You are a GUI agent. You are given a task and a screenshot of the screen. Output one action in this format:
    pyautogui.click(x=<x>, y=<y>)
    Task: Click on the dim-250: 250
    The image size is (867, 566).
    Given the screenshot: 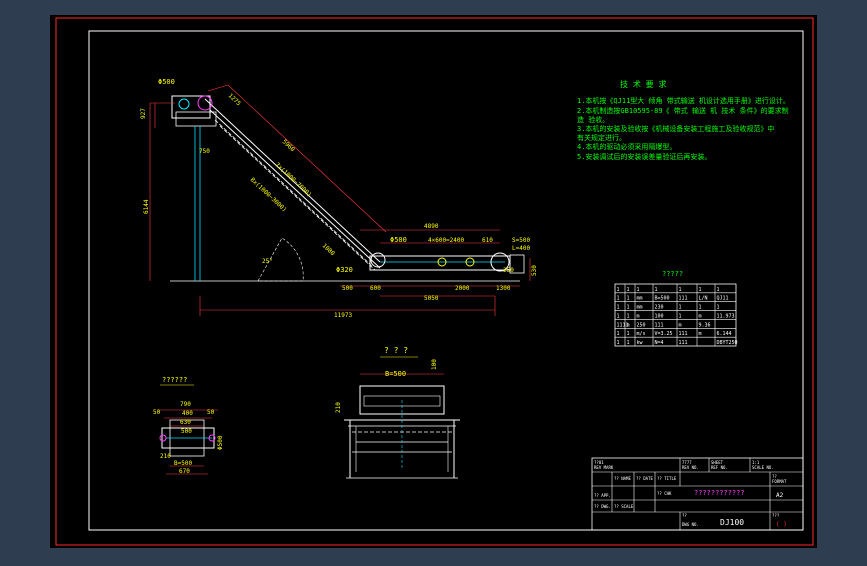 What is the action you would take?
    pyautogui.click(x=508, y=270)
    